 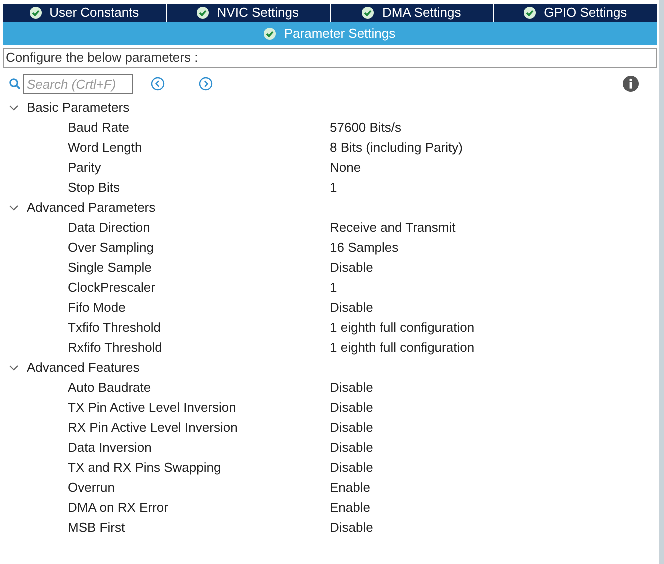 I want to click on parameter-name: TX and RX Pins Swapping, so click(x=145, y=468).